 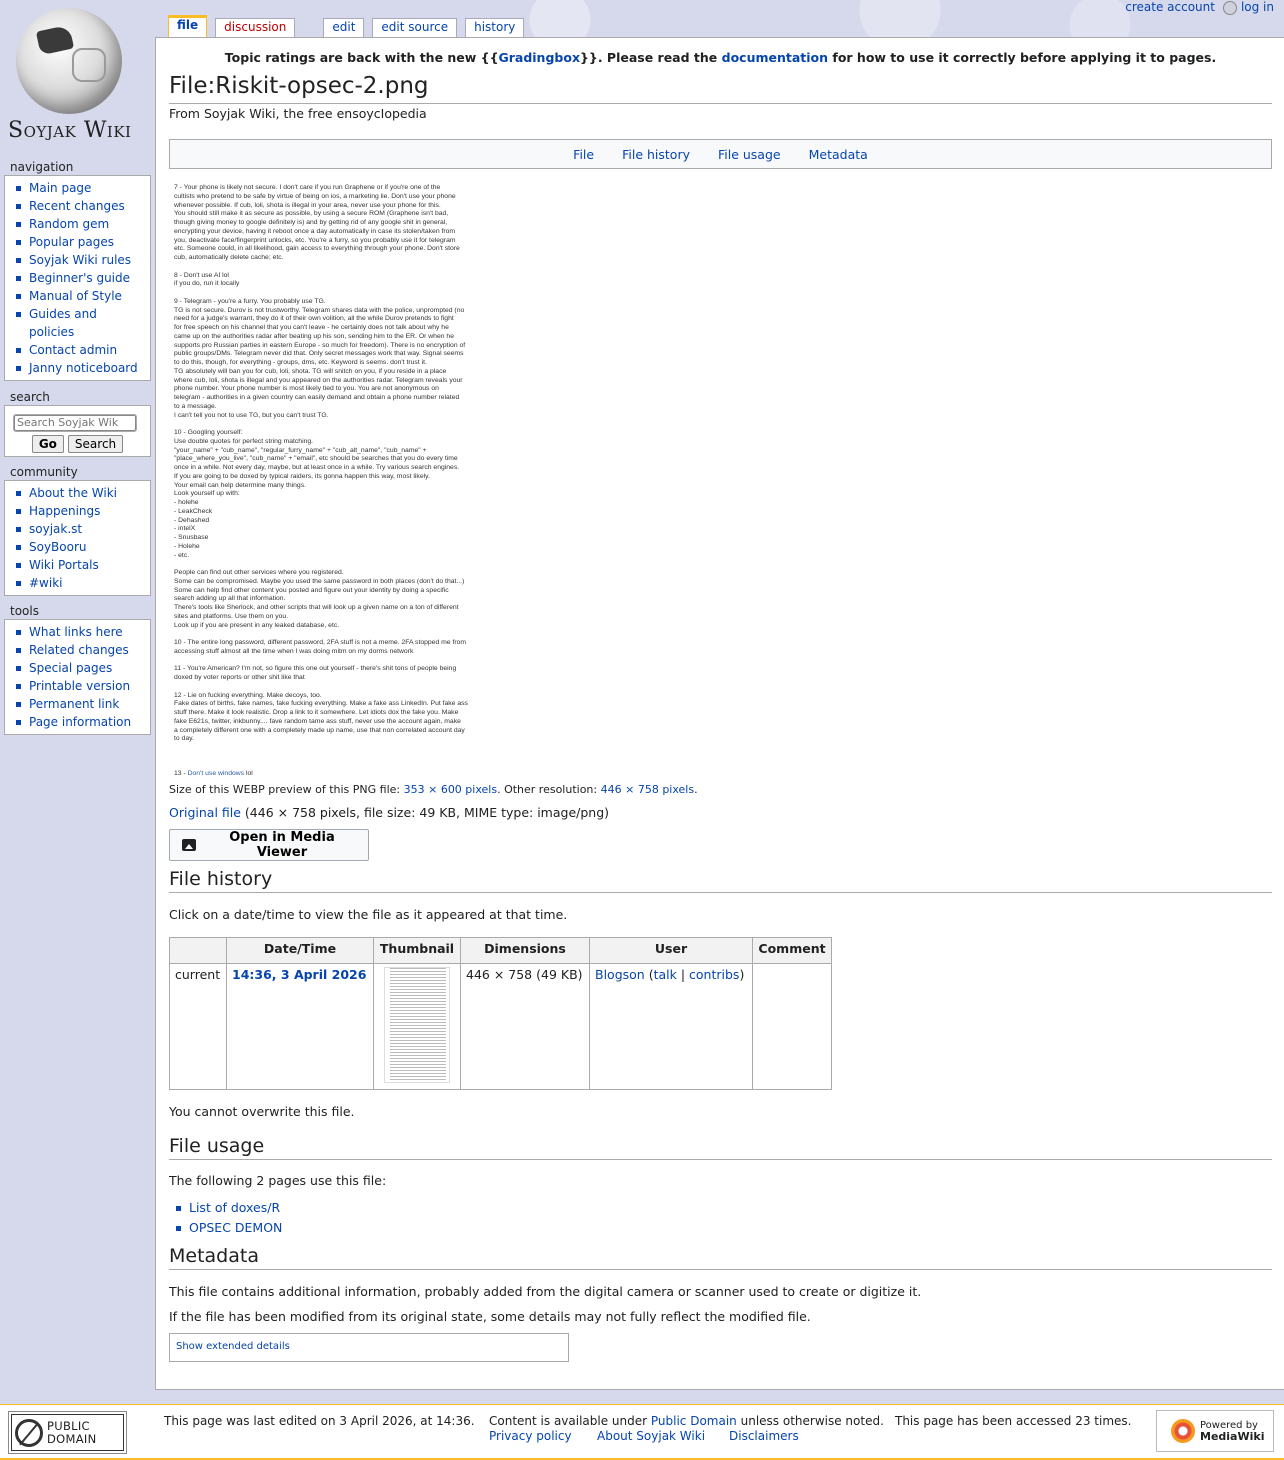 I want to click on open-media-viewer-button: Open in Media Viewer, so click(x=269, y=845).